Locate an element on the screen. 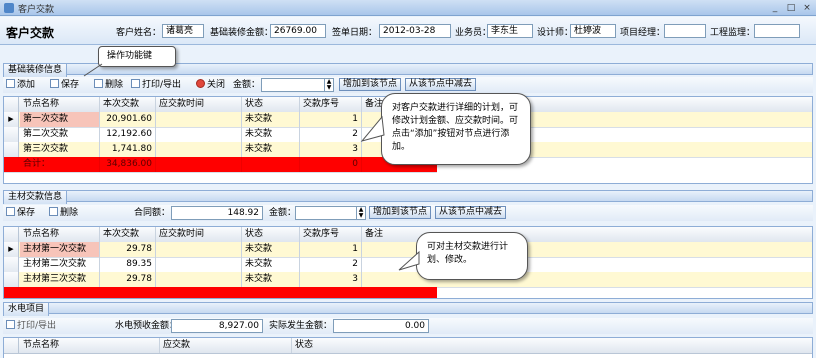 Image resolution: width=816 pixels, height=358 pixels. delete-button: 删除 is located at coordinates (108, 85).